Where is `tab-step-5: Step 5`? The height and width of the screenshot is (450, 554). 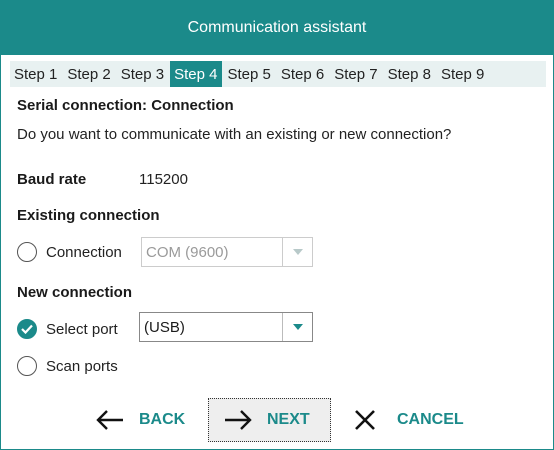 tab-step-5: Step 5 is located at coordinates (249, 74).